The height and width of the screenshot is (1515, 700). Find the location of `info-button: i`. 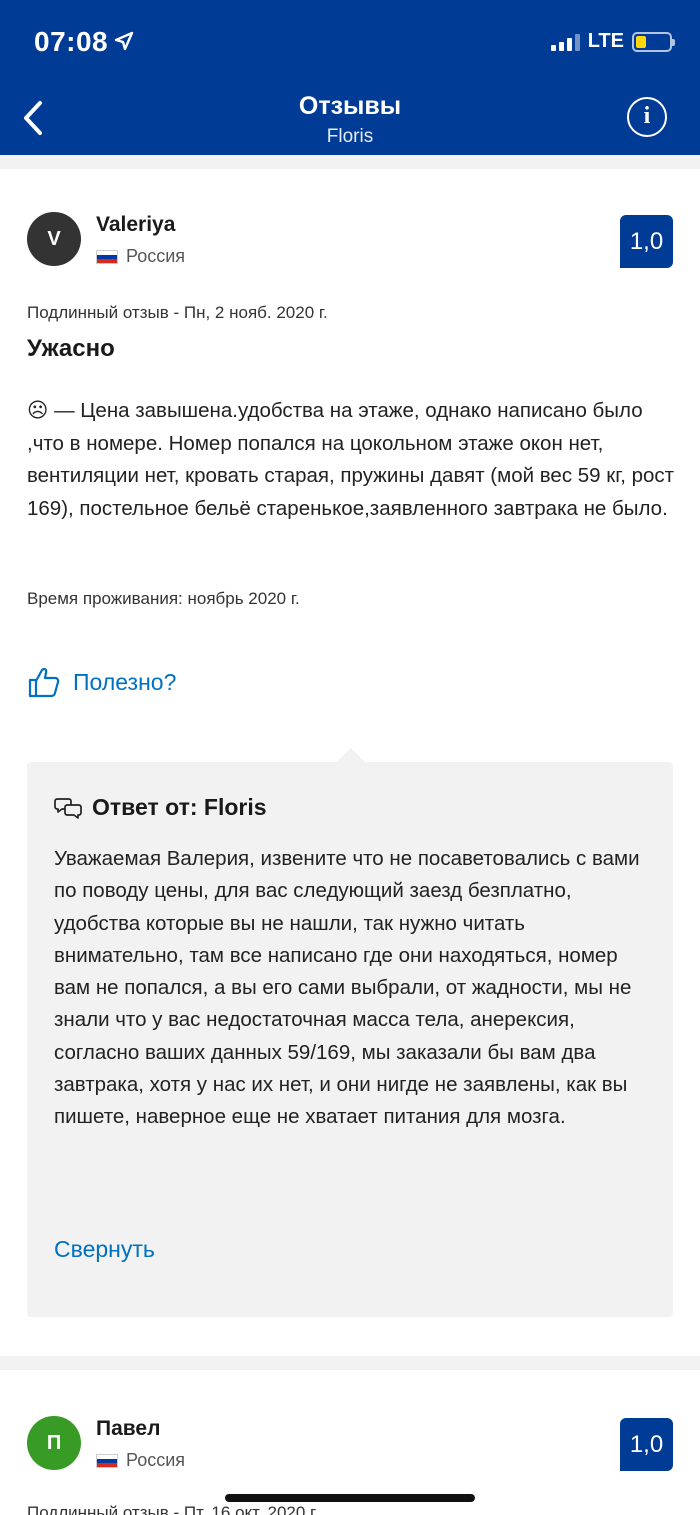

info-button: i is located at coordinates (647, 117).